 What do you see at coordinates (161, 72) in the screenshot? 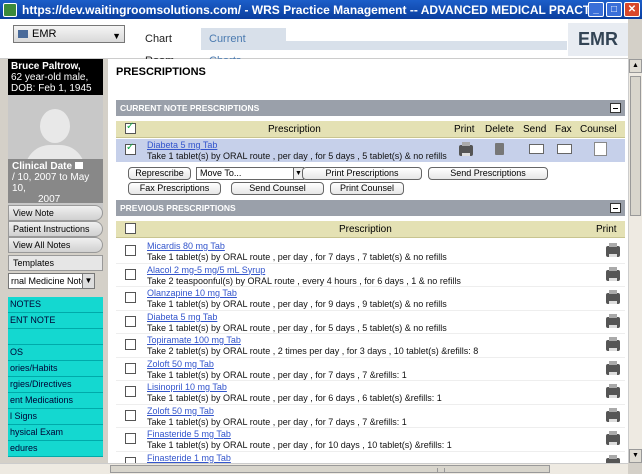
I see `page-title: PRESCRIPTIONS` at bounding box center [161, 72].